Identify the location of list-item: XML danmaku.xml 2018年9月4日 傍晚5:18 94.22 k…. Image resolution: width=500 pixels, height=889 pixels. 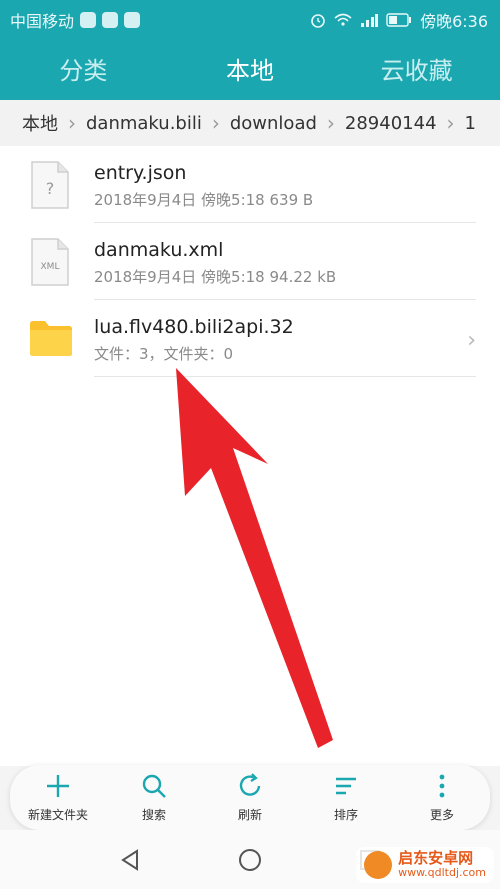
(250, 261).